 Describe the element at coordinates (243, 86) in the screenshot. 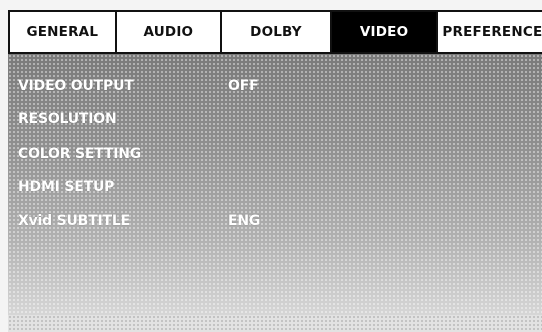

I see `menu-item-value: OFF` at that location.